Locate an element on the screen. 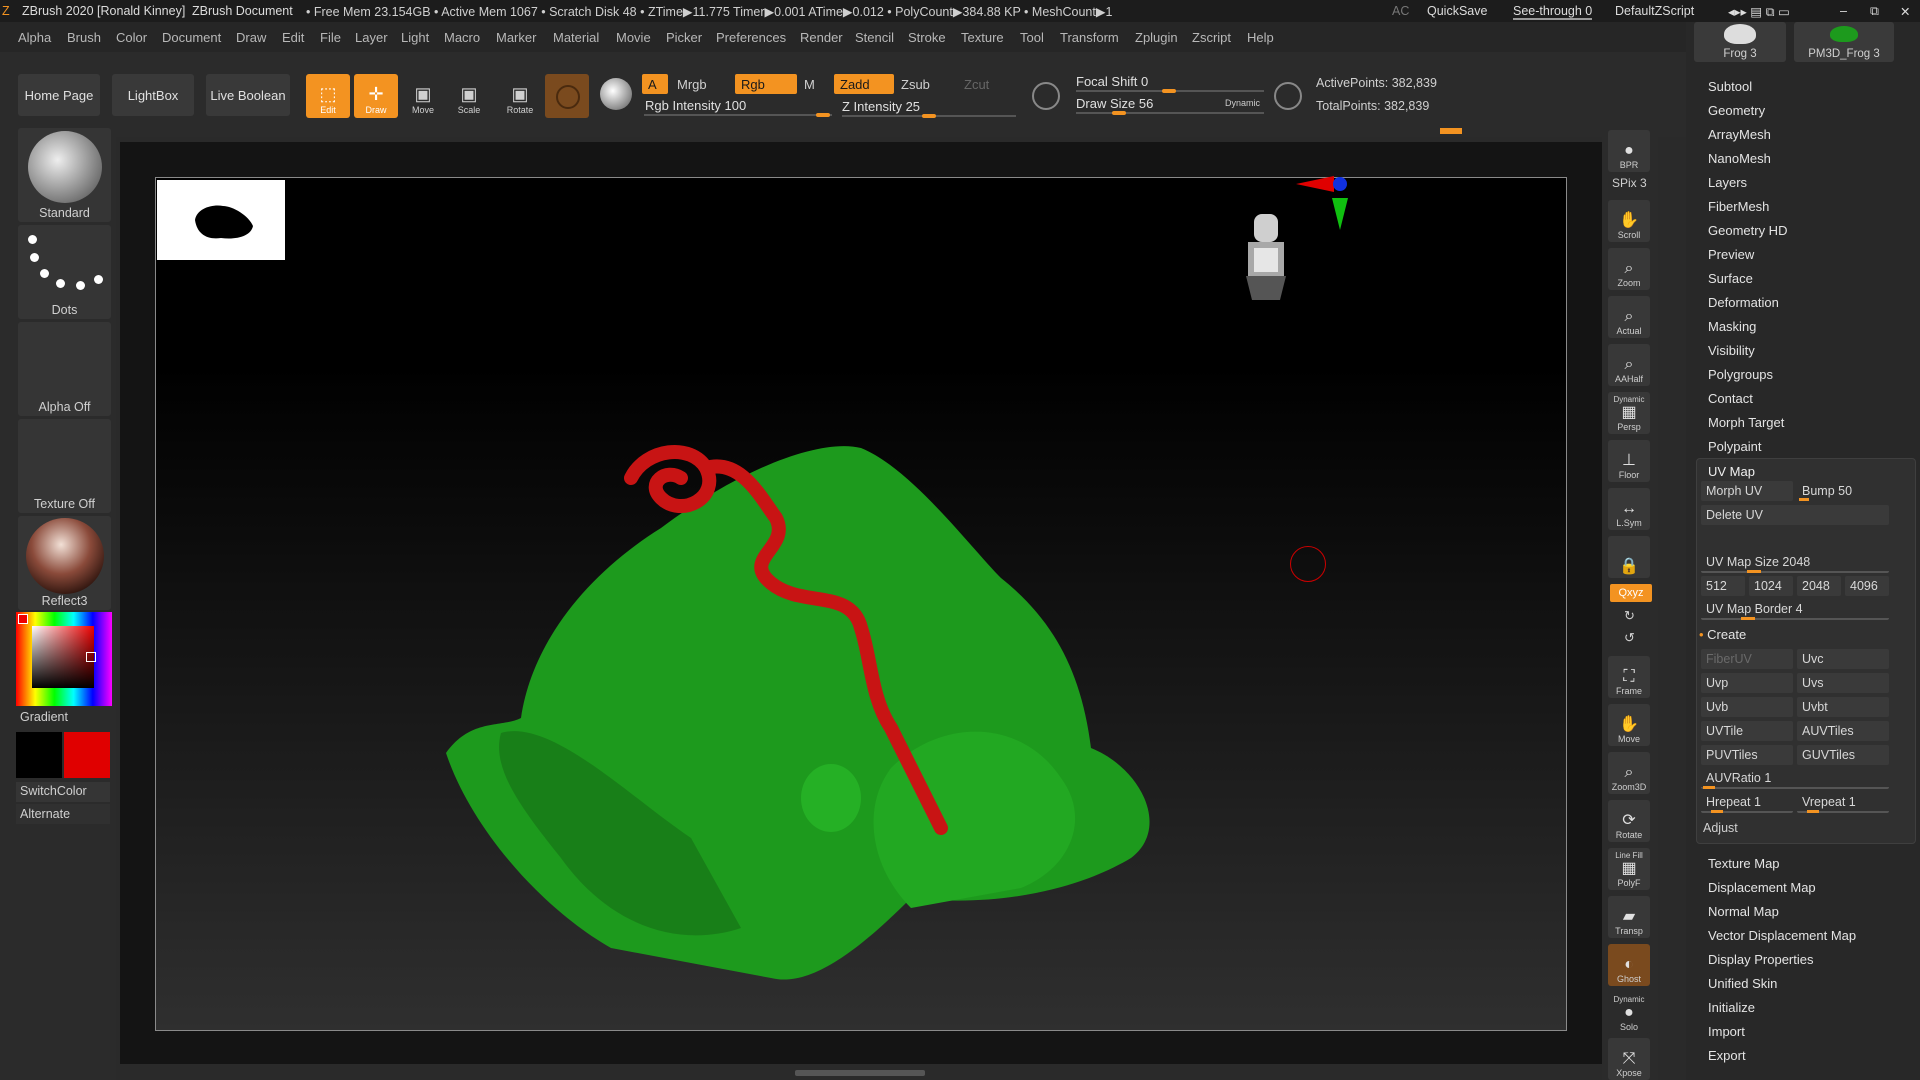 The height and width of the screenshot is (1080, 1920). bpr-button: ● BPR is located at coordinates (1629, 151).